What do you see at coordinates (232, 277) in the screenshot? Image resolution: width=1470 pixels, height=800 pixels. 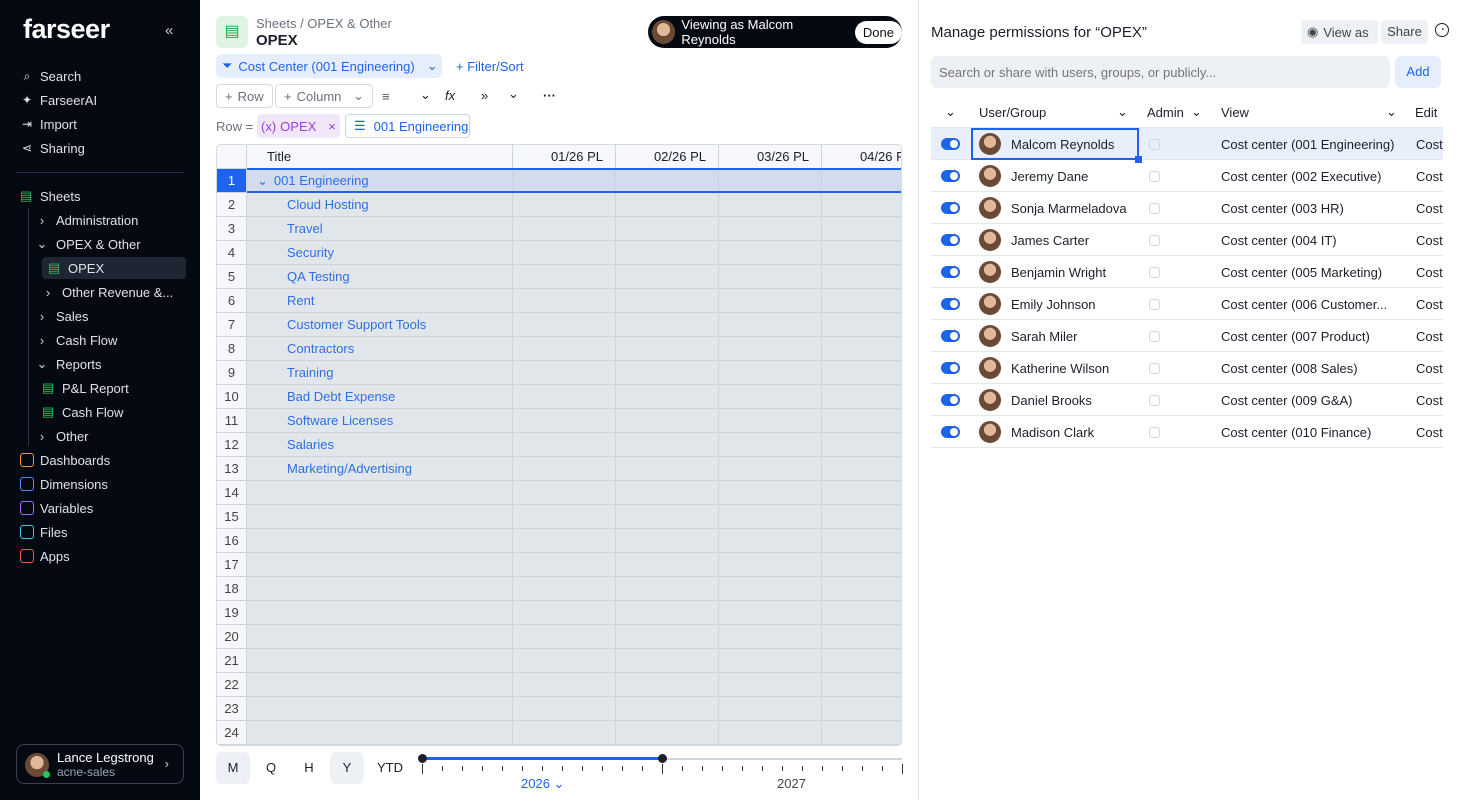 I see `row-number: 5` at bounding box center [232, 277].